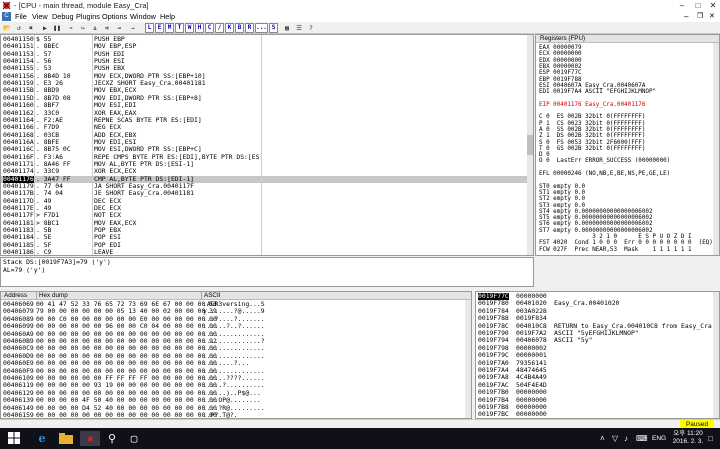 The image size is (720, 449). What do you see at coordinates (595, 414) in the screenshot?
I see `stack-row: 0019F7BC 00000000` at bounding box center [595, 414].